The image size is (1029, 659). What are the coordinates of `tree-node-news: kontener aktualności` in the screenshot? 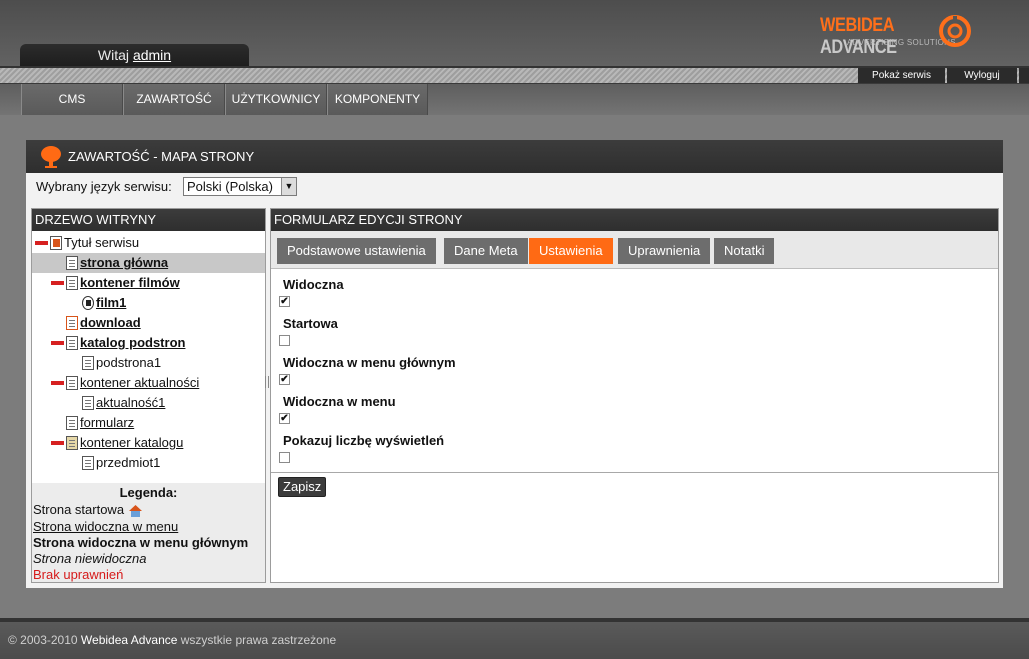 It's located at (132, 383).